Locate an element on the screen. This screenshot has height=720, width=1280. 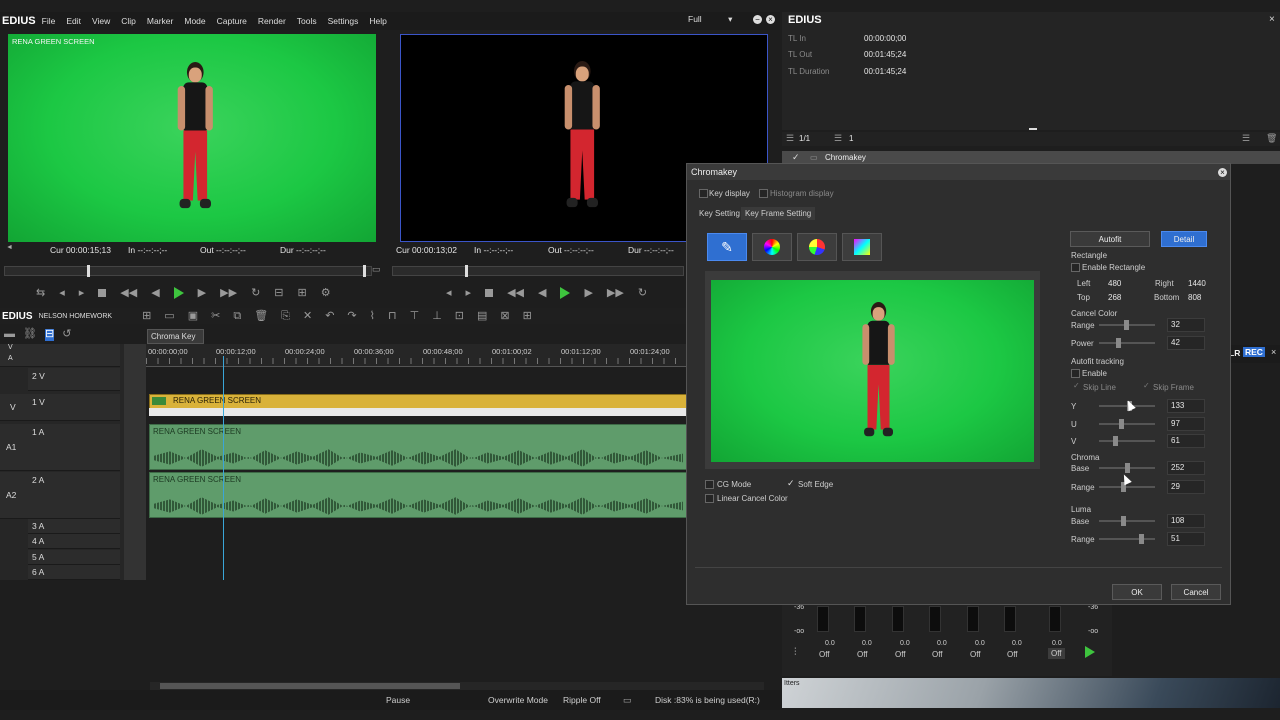
rec-loop-button: ↻ is located at coordinates (642, 293).